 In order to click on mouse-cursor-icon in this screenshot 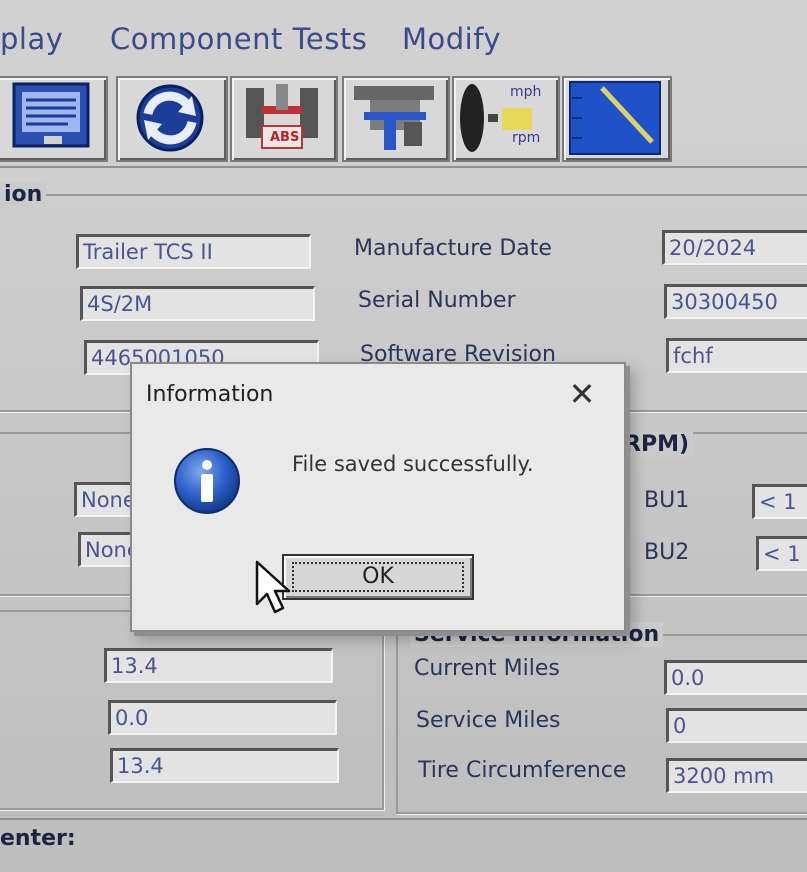, I will do `click(273, 587)`.